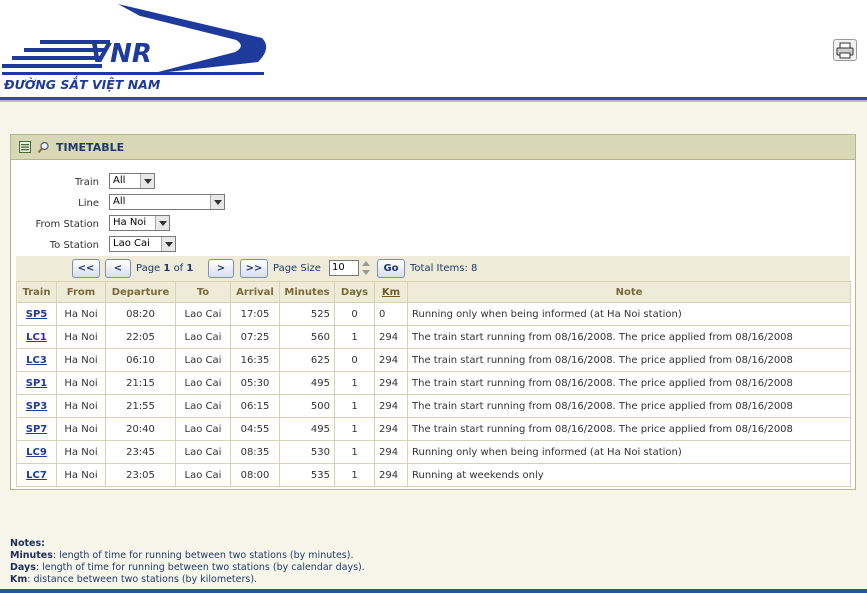 Image resolution: width=867 pixels, height=593 pixels. I want to click on go-button: Go, so click(391, 268).